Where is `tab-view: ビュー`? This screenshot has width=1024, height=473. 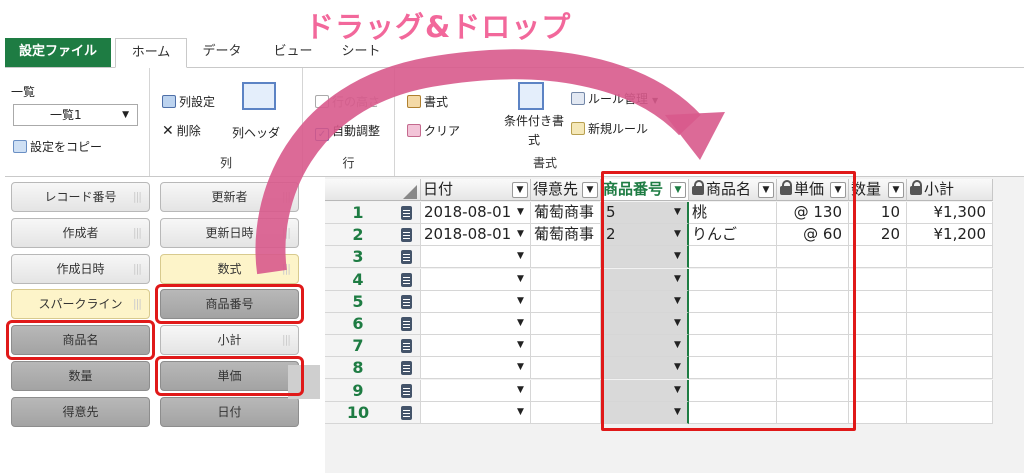
tab-view: ビュー is located at coordinates (293, 53).